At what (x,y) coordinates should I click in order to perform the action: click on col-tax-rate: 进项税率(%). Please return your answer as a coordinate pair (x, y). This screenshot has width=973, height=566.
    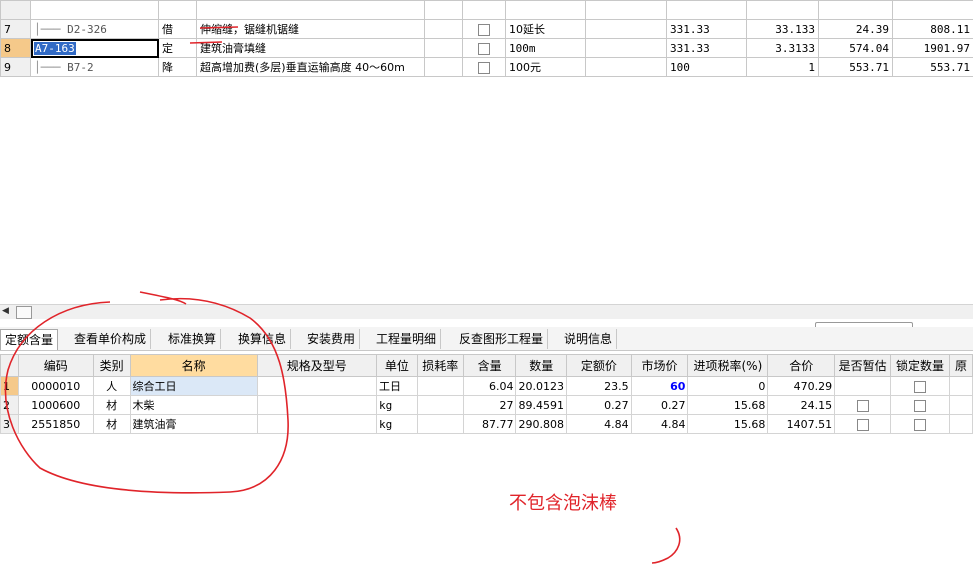
    Looking at the image, I should click on (728, 365).